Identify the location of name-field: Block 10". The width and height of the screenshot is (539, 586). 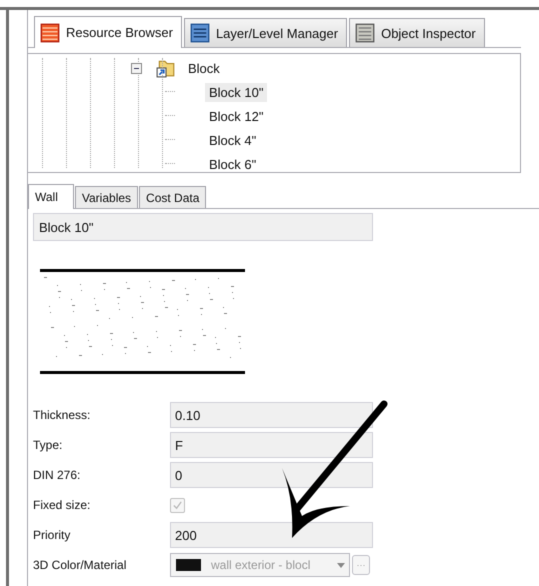
(203, 227).